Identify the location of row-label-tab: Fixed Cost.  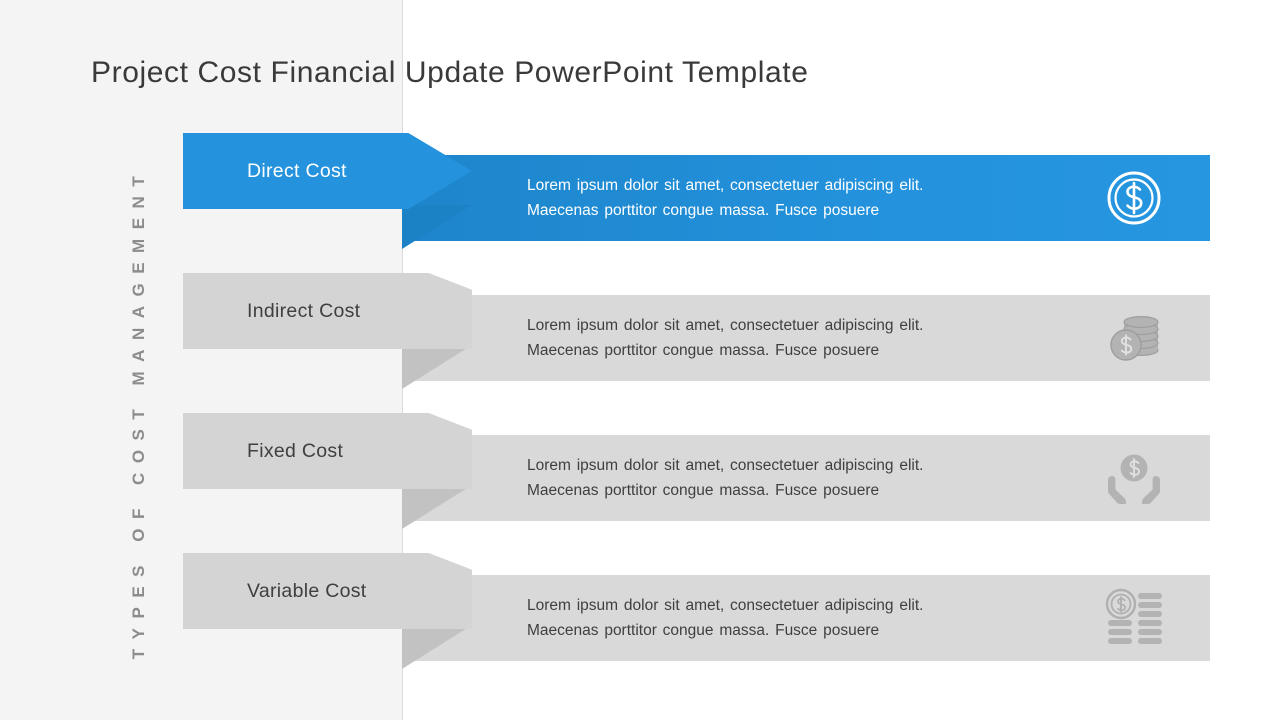
(327, 451).